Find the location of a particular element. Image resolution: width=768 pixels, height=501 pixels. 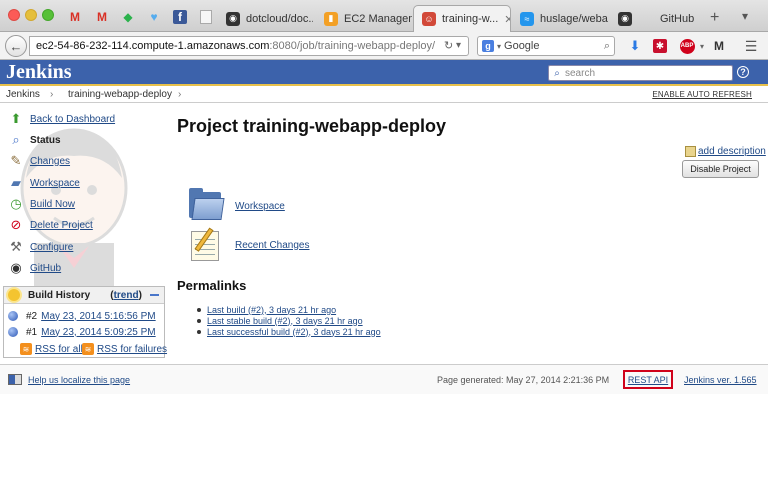

blank-page-icon is located at coordinates (206, 17).